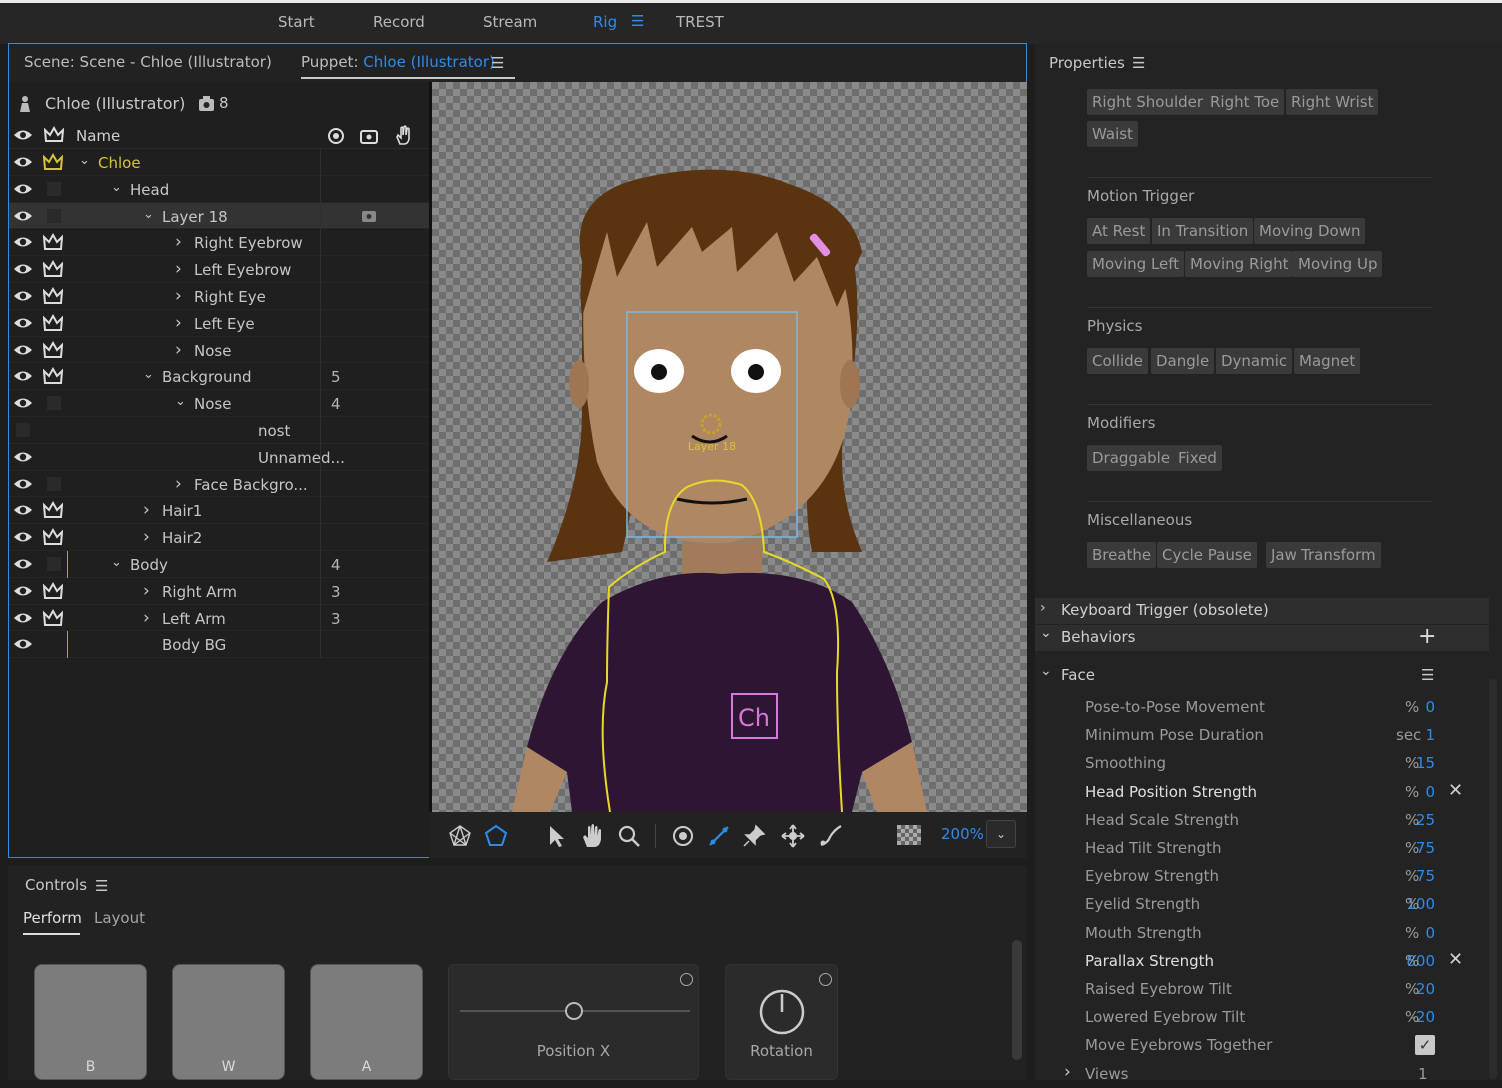  What do you see at coordinates (1117, 361) in the screenshot?
I see `tag-collide: Collide` at bounding box center [1117, 361].